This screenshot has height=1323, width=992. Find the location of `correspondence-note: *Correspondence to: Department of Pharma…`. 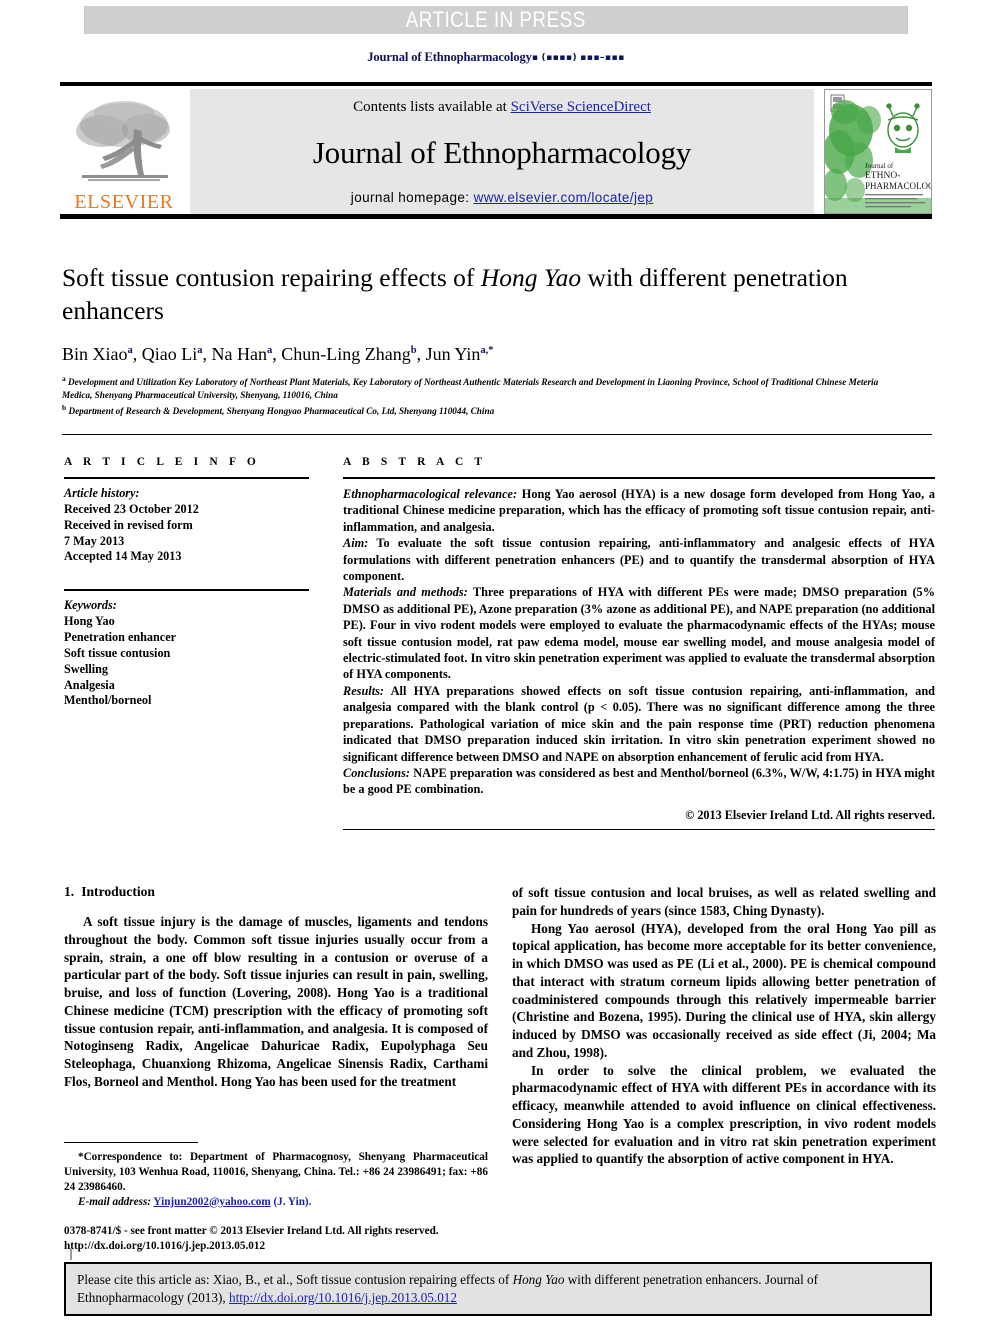

correspondence-note: *Correspondence to: Department of Pharma… is located at coordinates (276, 1172).